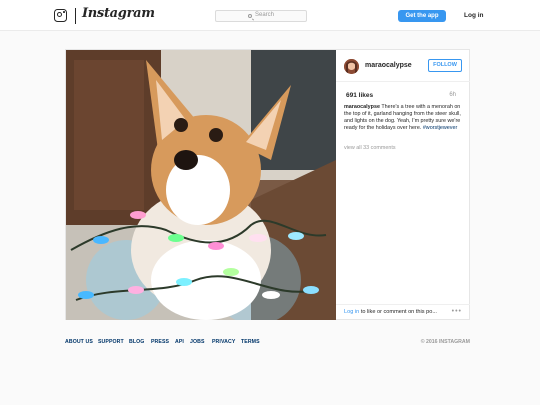 This screenshot has height=405, width=540. Describe the element at coordinates (118, 13) in the screenshot. I see `instagram-wordmark: Instagram` at that location.